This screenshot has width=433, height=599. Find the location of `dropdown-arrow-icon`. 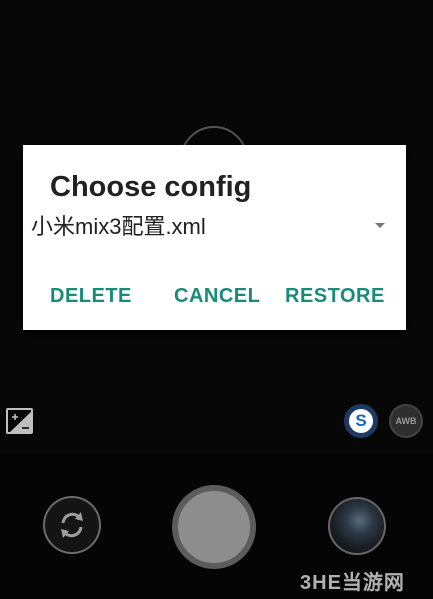

dropdown-arrow-icon is located at coordinates (380, 225).